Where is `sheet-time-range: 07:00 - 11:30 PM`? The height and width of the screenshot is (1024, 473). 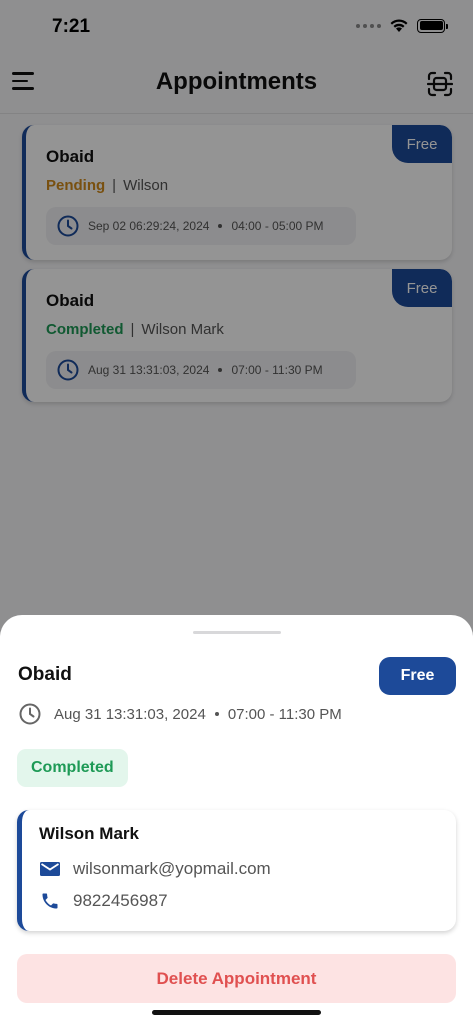
sheet-time-range: 07:00 - 11:30 PM is located at coordinates (284, 714).